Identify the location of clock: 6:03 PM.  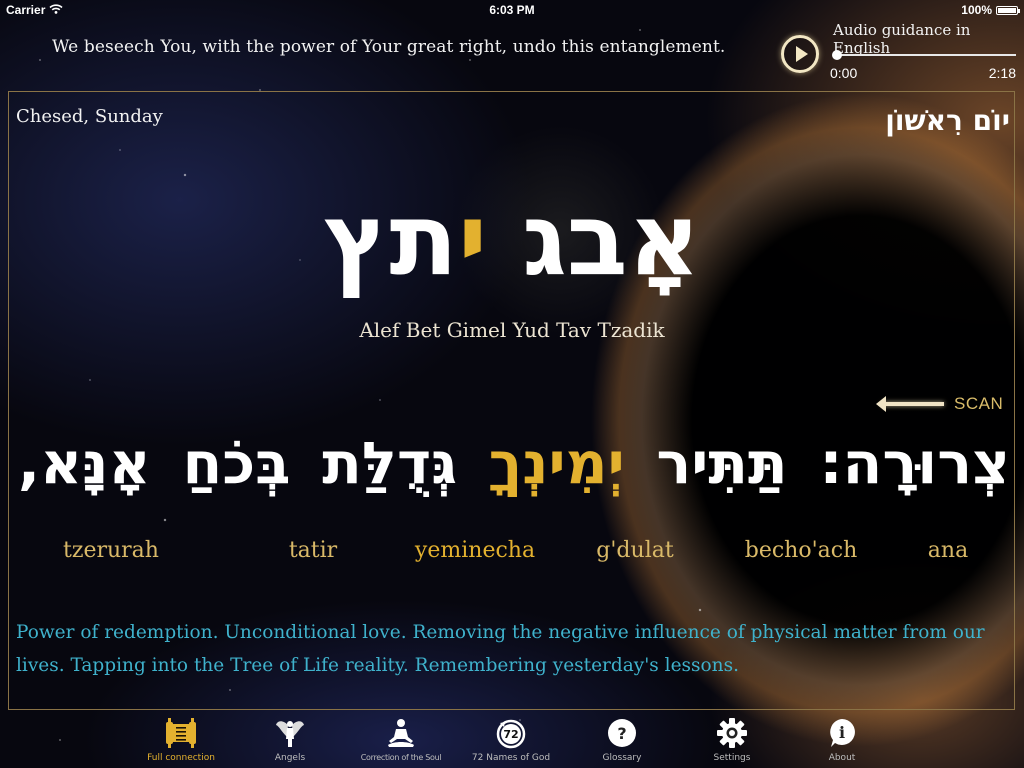
(512, 10).